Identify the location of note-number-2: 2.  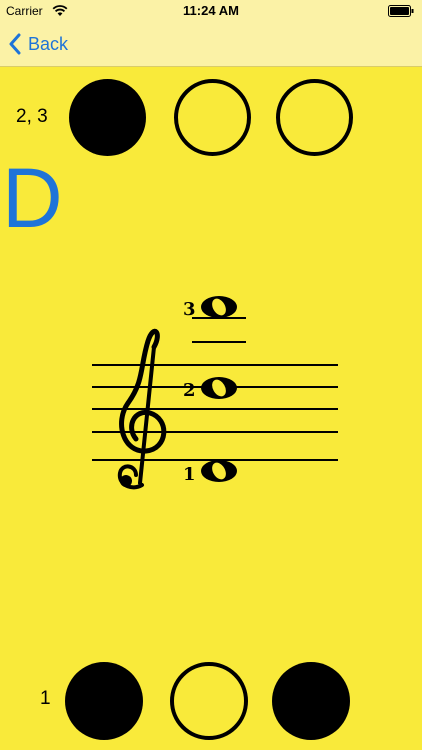
(189, 390).